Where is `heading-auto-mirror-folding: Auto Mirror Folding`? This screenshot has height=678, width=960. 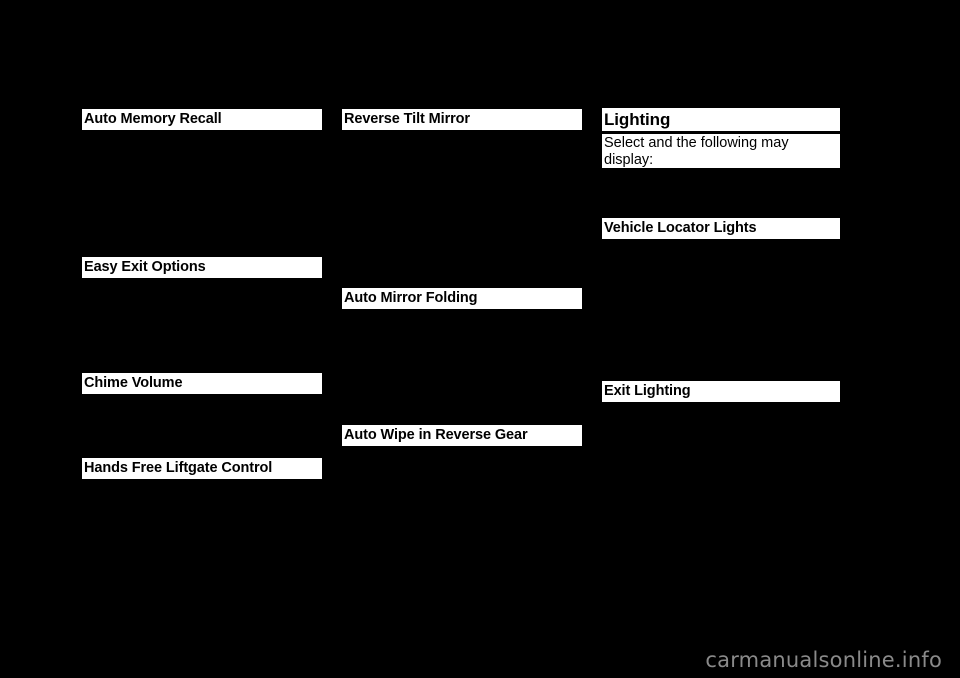
heading-auto-mirror-folding: Auto Mirror Folding is located at coordinates (462, 298).